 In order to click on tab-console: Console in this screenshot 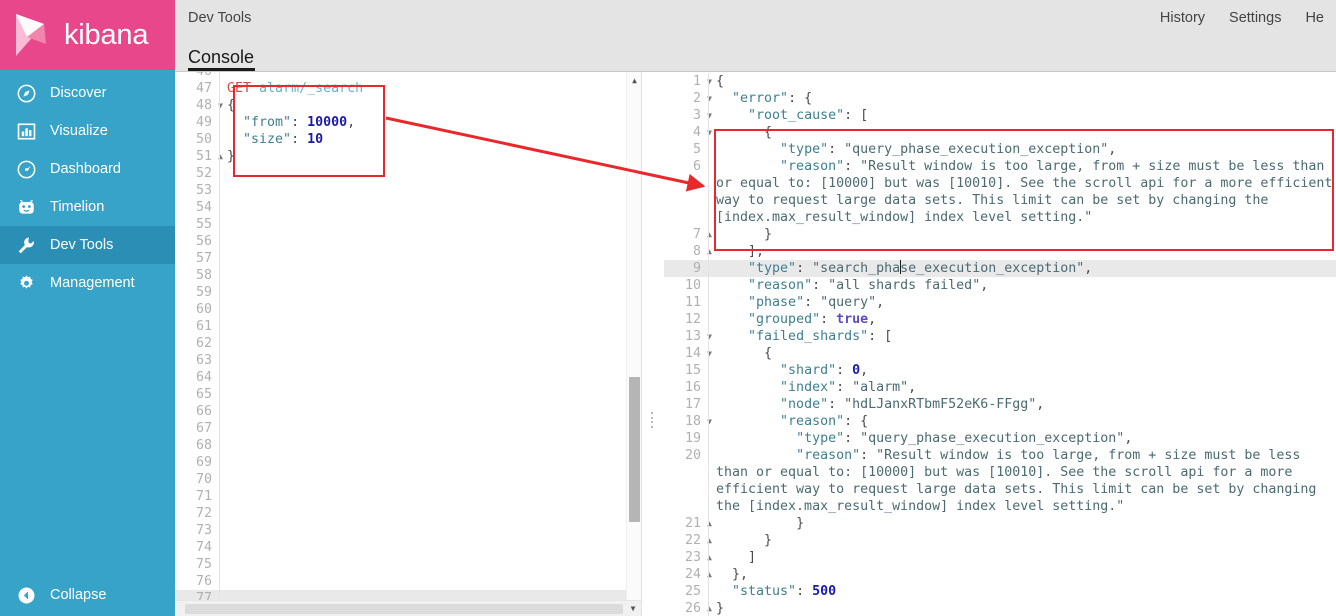, I will do `click(219, 59)`.